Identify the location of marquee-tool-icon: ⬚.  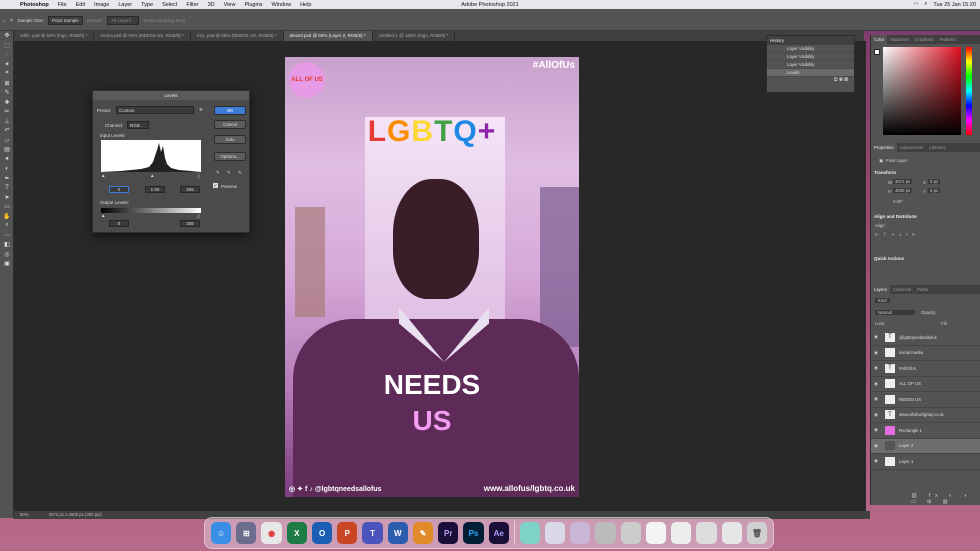
(7, 46).